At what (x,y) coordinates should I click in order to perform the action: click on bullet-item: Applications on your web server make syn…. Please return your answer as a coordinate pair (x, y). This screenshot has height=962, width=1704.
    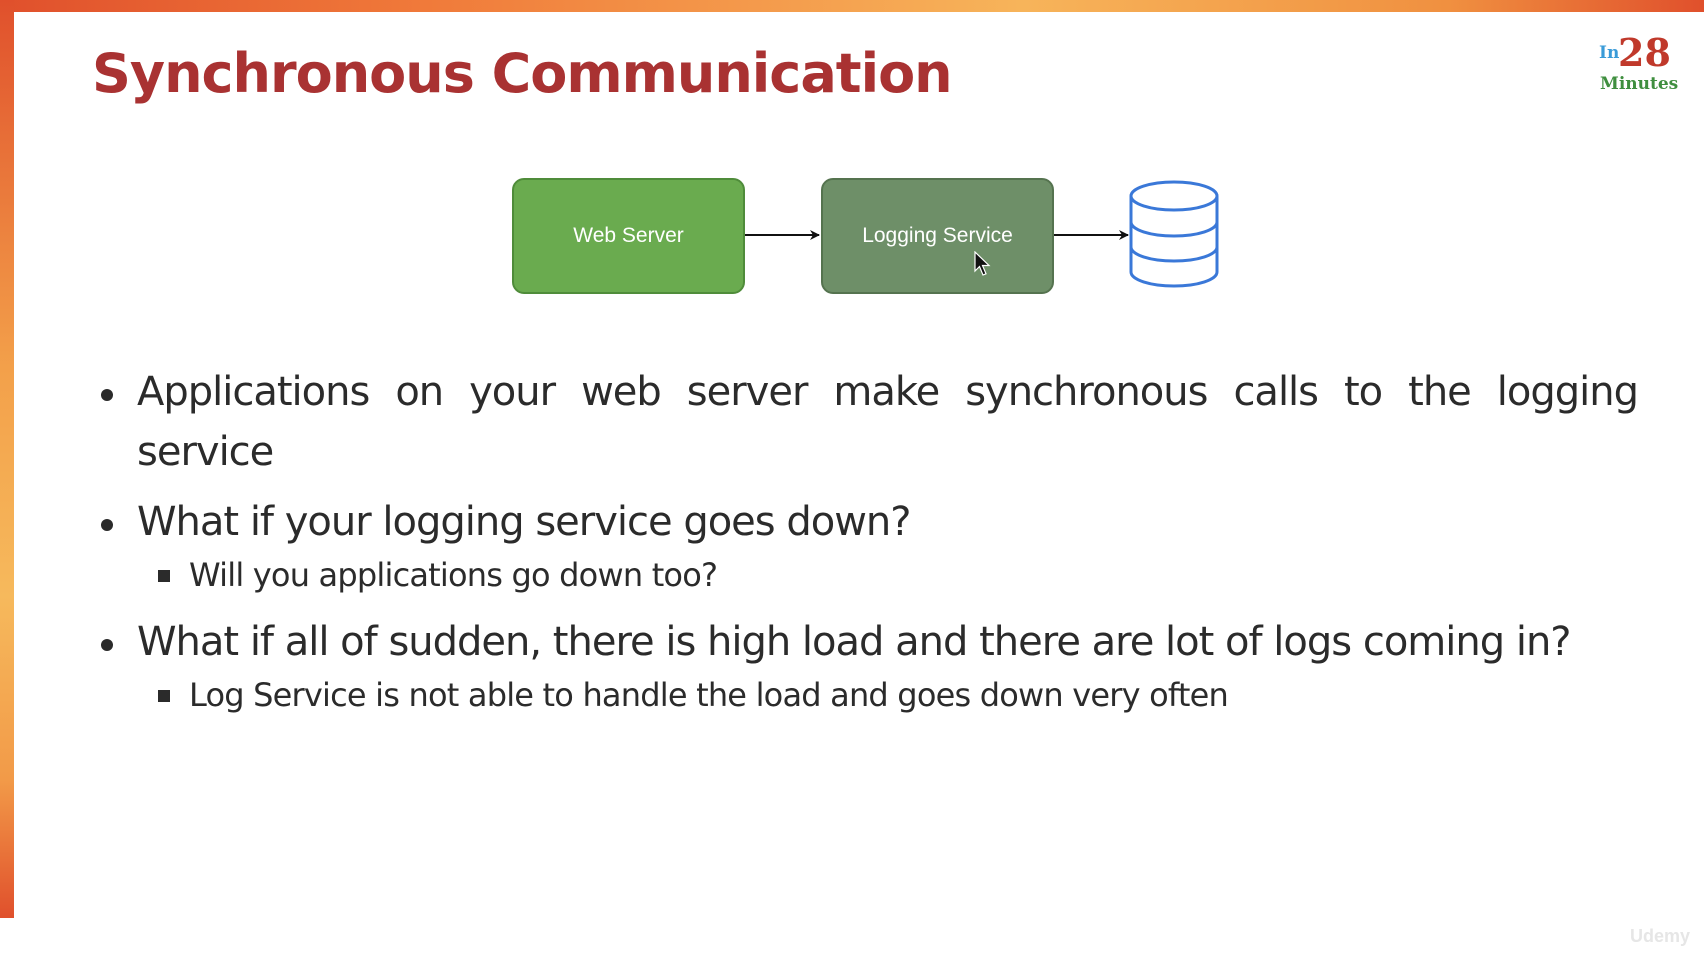
    Looking at the image, I should click on (865, 422).